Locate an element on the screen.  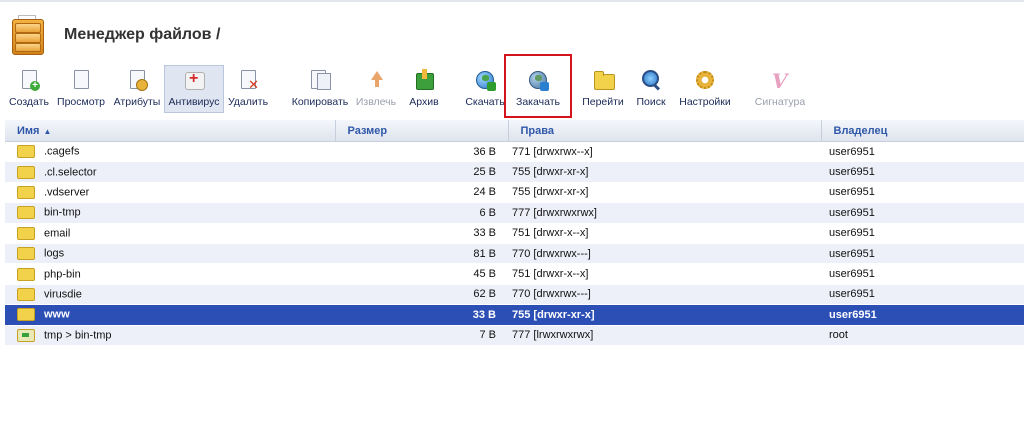
table-row: .cagefs 36 B 771 [drwxrwx--x] user6951 is located at coordinates (514, 152).